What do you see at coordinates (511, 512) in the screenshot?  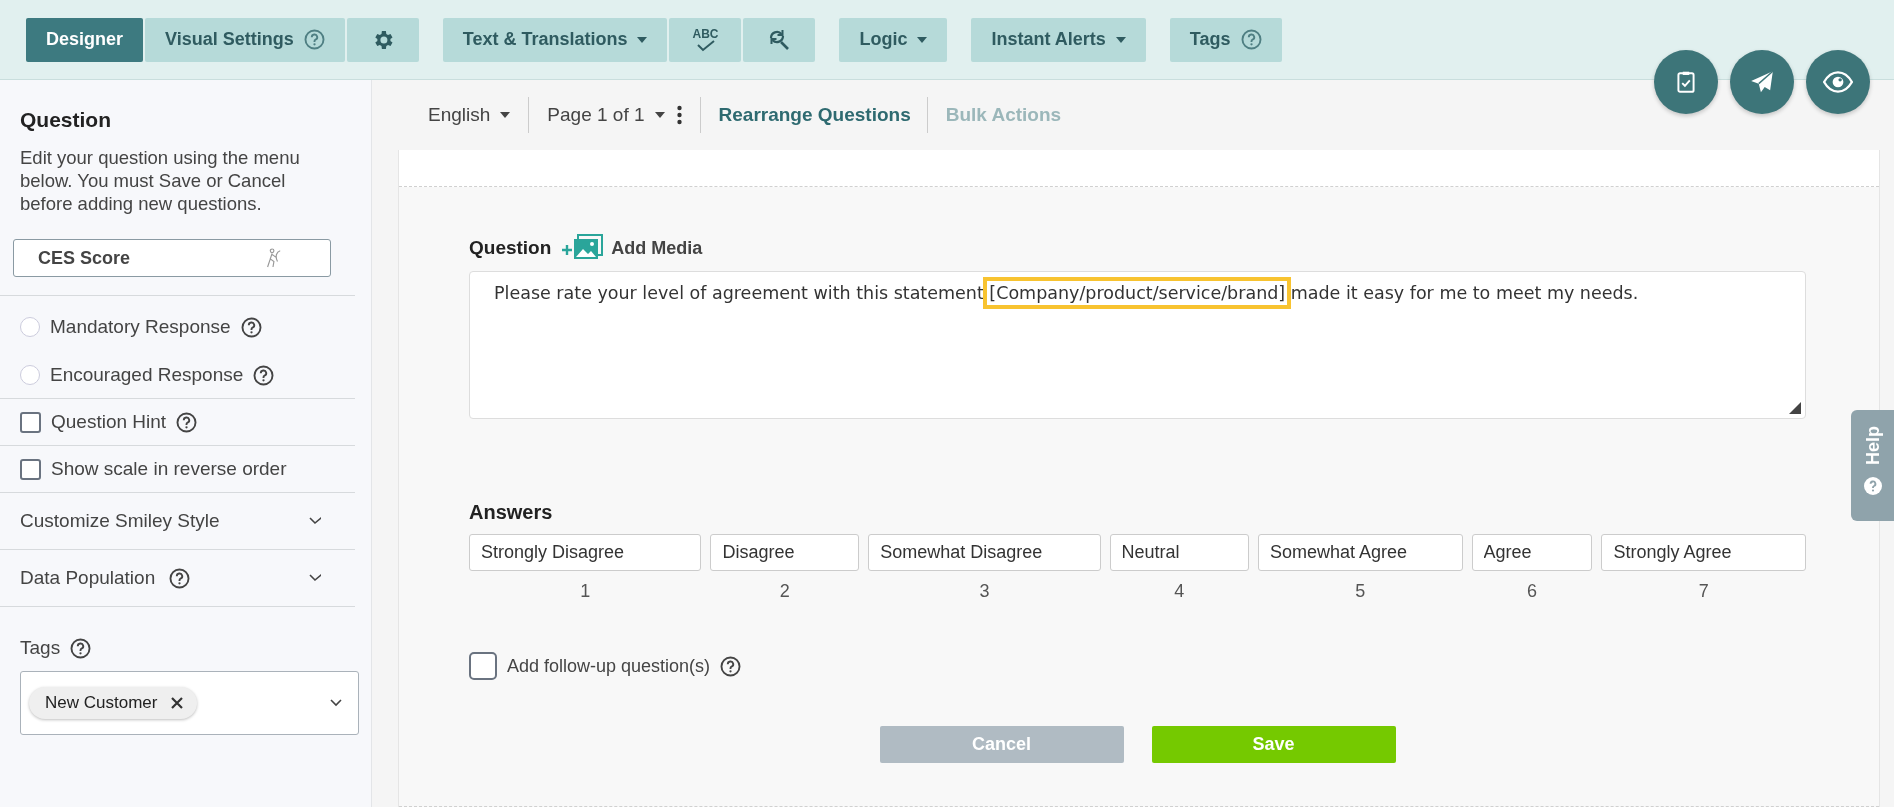 I see `answers-label: Answers` at bounding box center [511, 512].